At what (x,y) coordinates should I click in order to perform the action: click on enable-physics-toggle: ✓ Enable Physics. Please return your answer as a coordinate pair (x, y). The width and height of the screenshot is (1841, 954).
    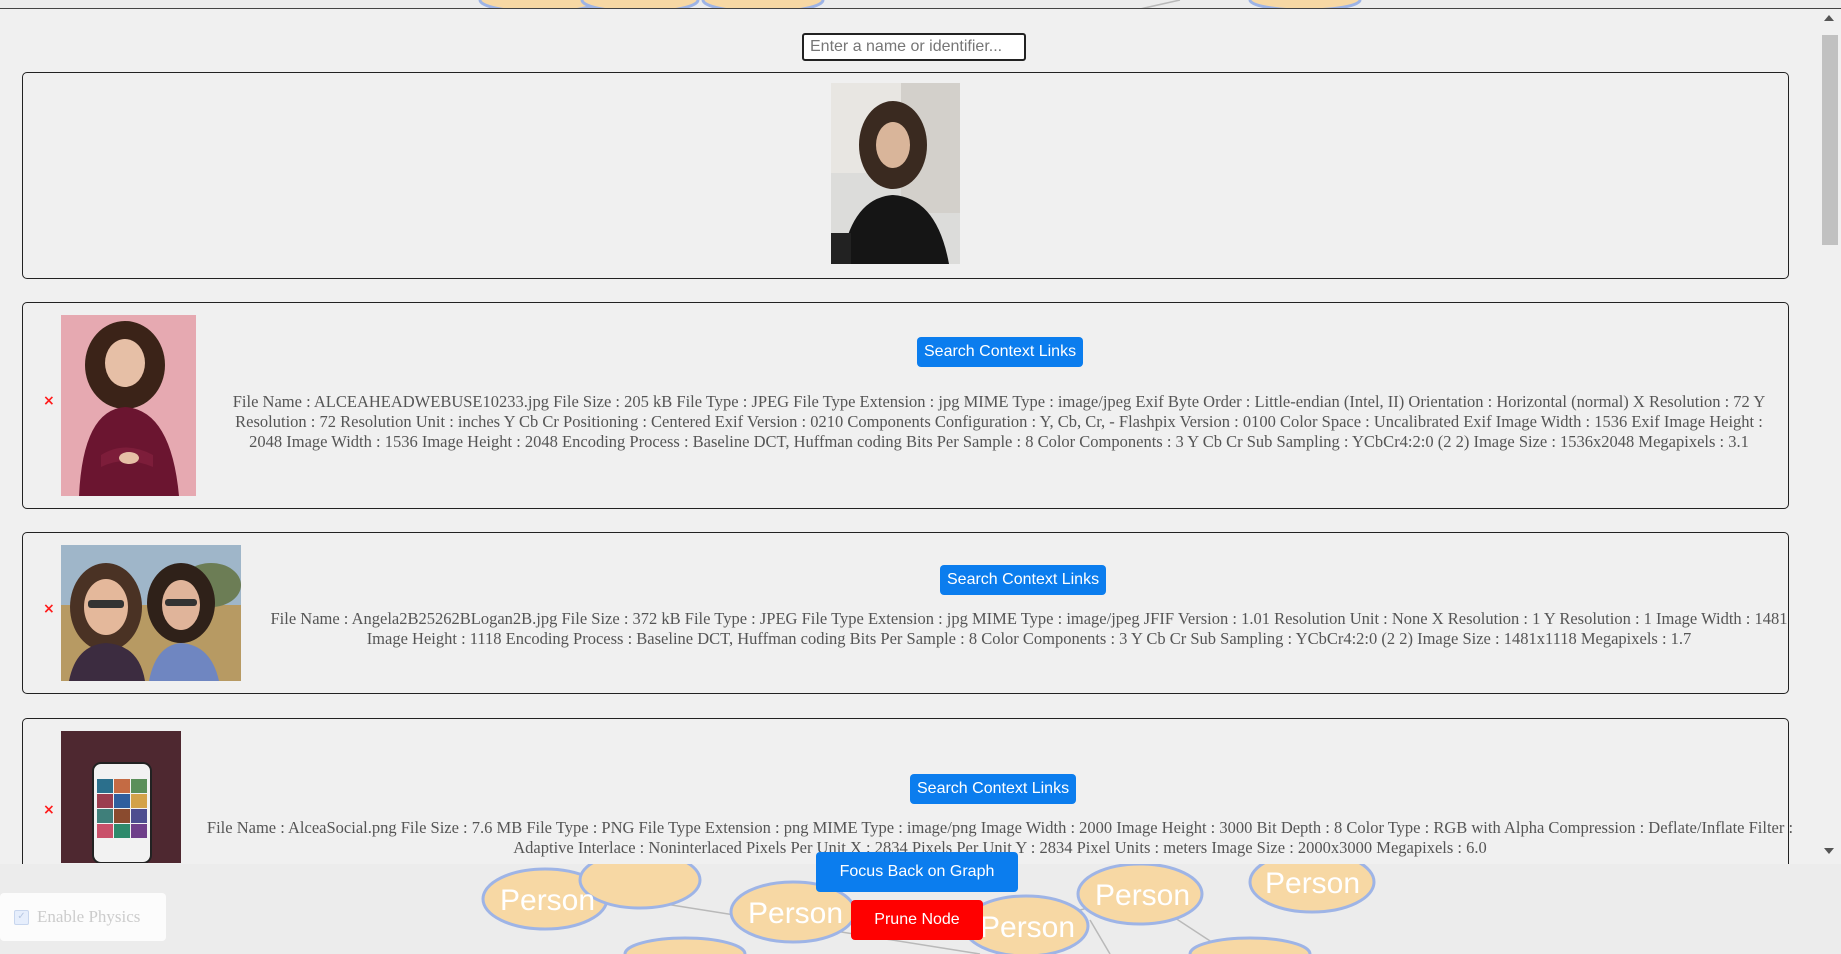
    Looking at the image, I should click on (83, 917).